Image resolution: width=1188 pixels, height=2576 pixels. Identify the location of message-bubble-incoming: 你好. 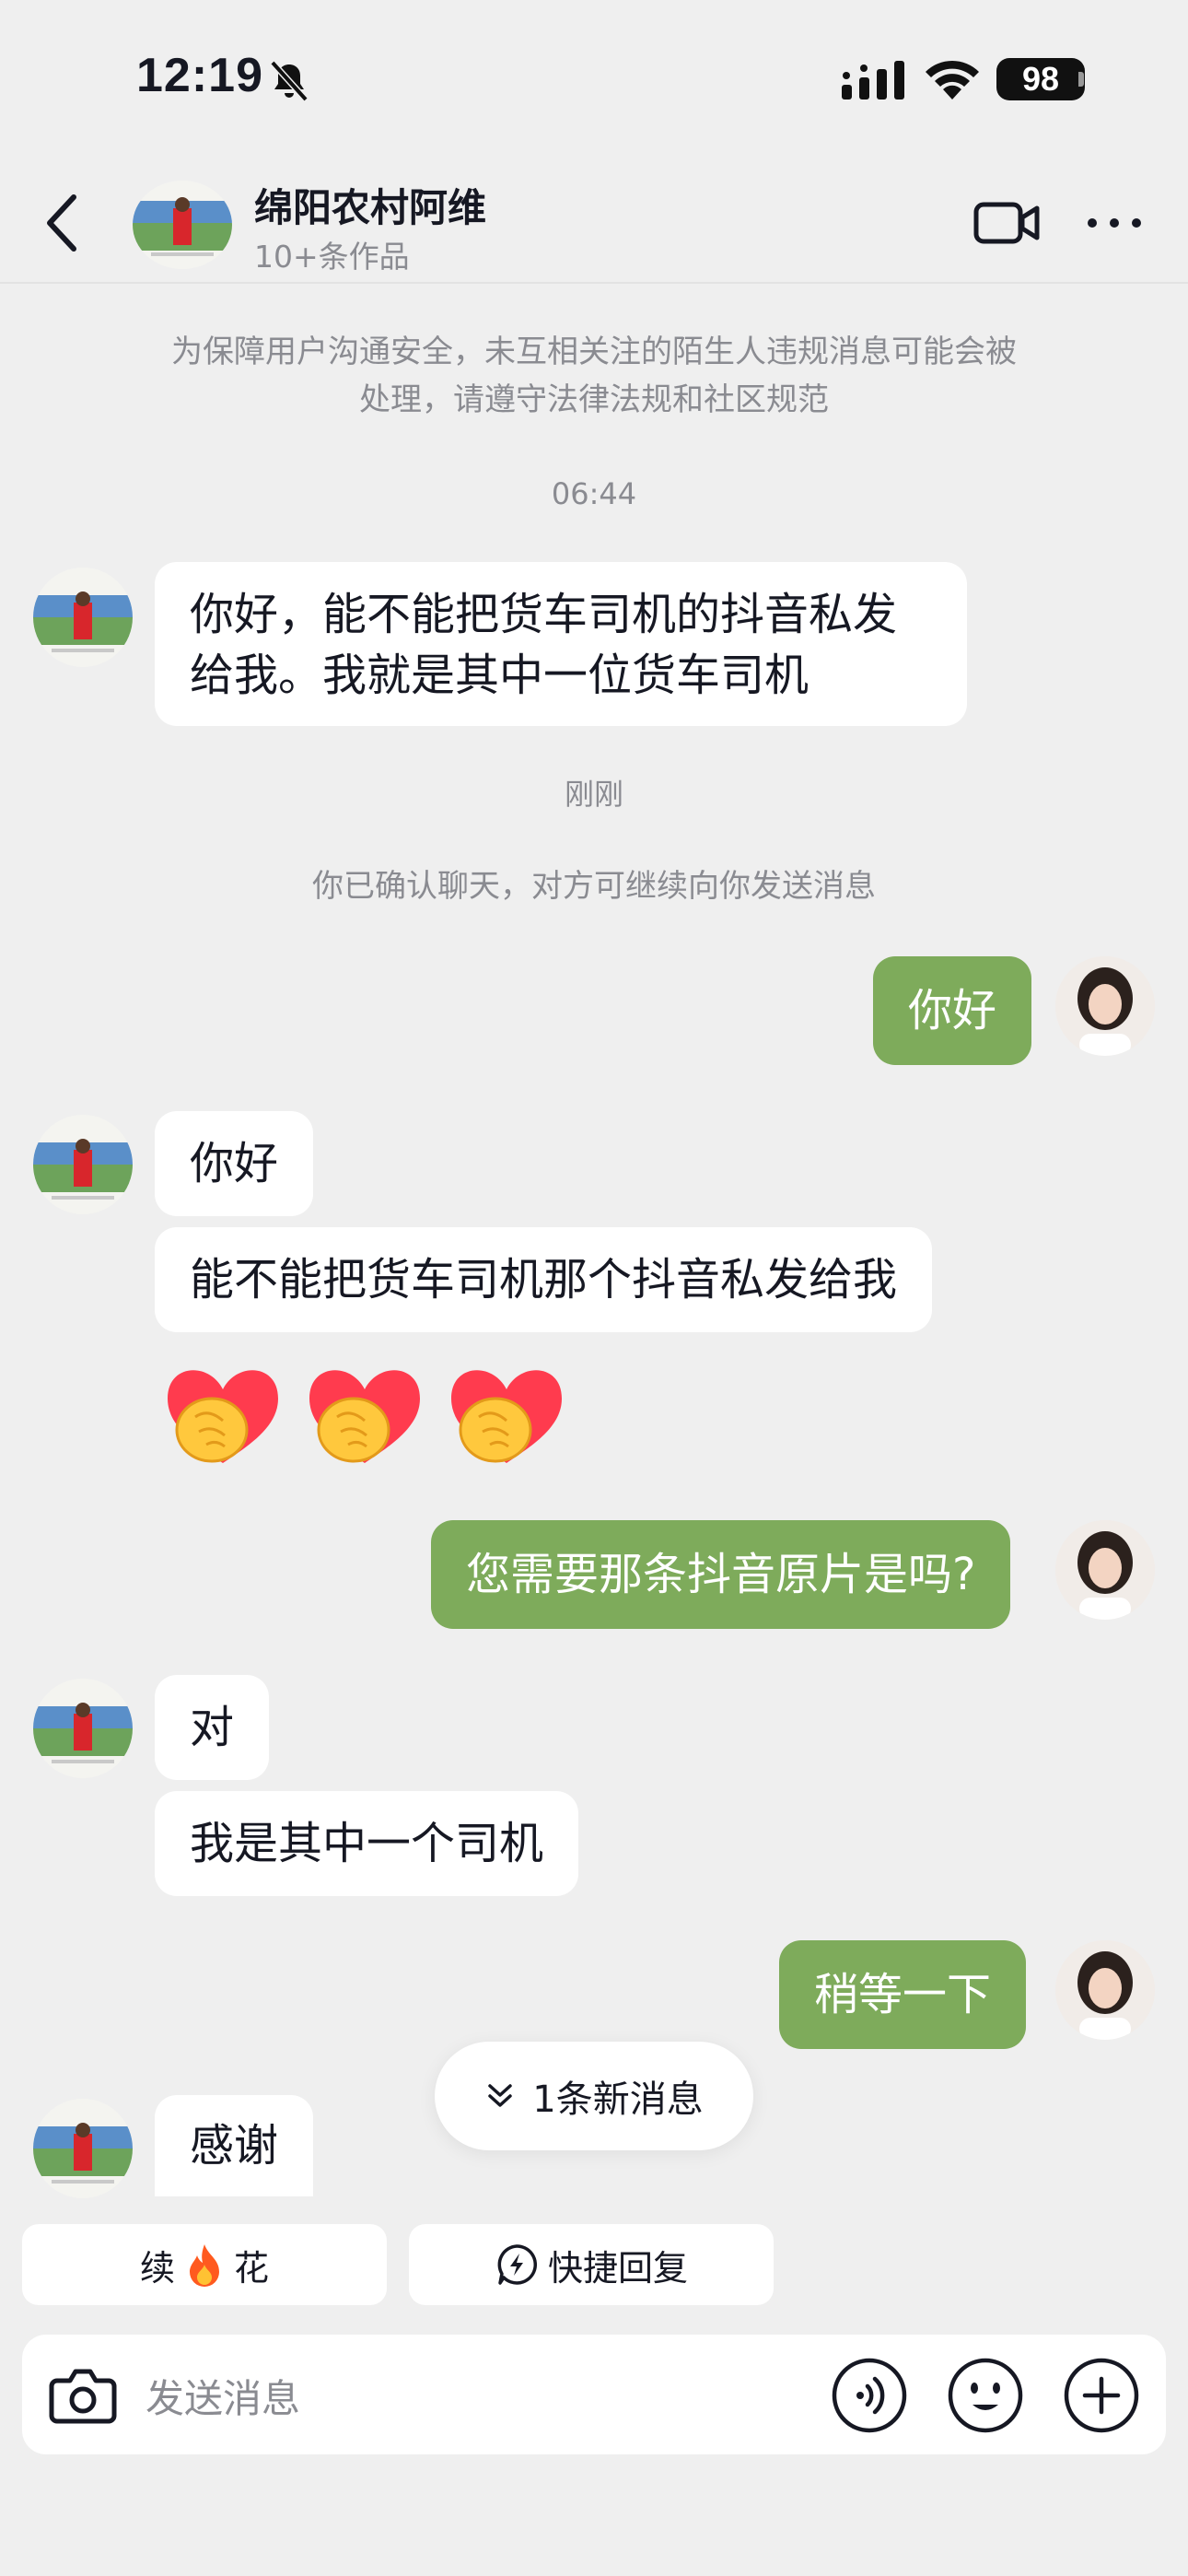
(234, 1163).